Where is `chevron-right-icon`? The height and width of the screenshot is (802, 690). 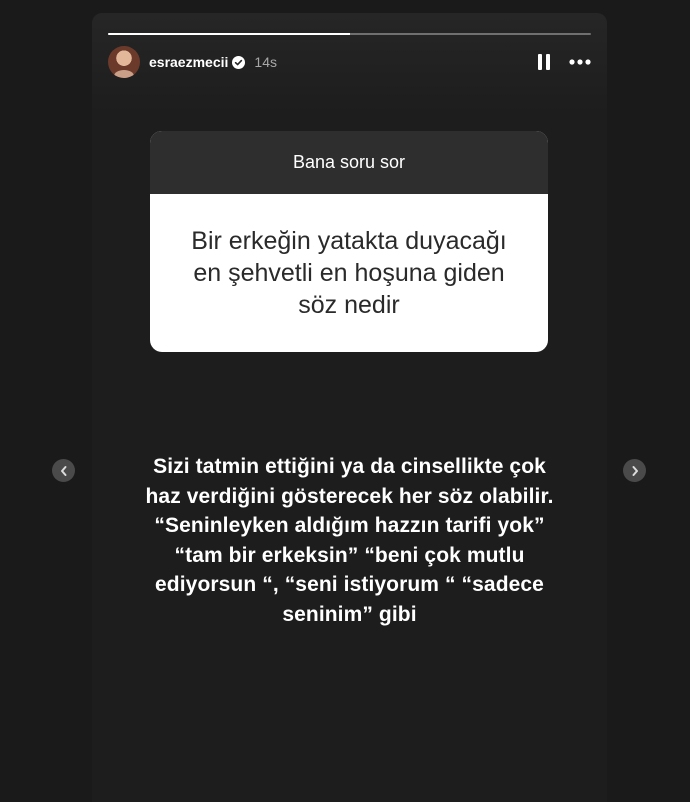 chevron-right-icon is located at coordinates (635, 470).